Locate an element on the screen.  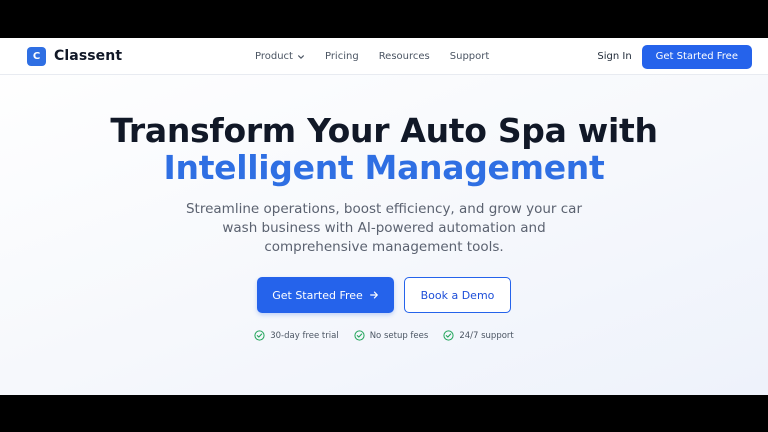
feature-item: 24/7 support is located at coordinates (478, 335).